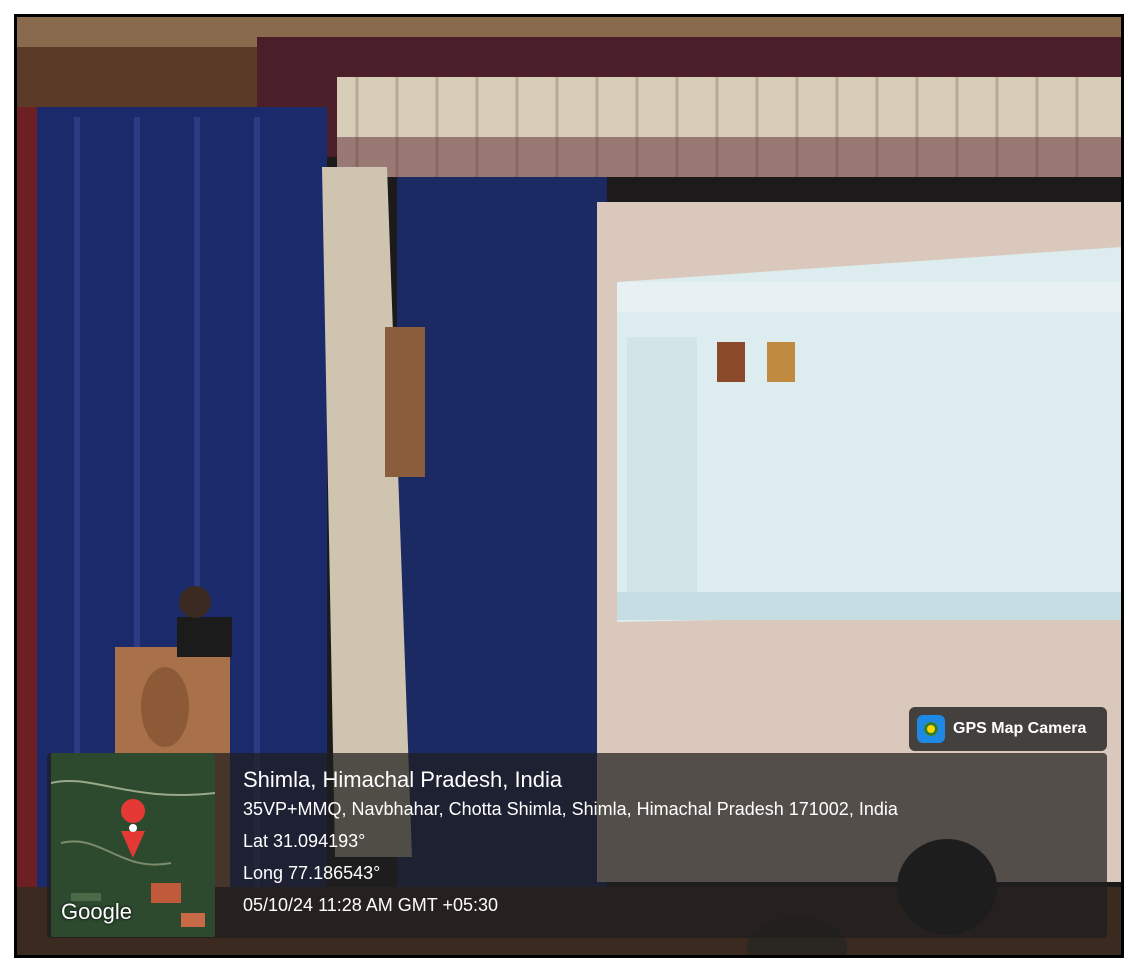 Image resolution: width=1128 pixels, height=963 pixels. I want to click on latitude: Lat 31.094193°, so click(304, 841).